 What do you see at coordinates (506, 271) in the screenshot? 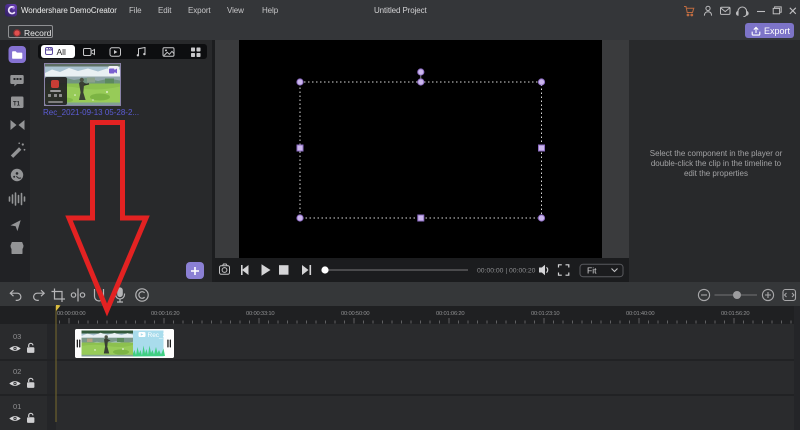
I see `svg-text: 00:00:00 | 00:00:20` at bounding box center [506, 271].